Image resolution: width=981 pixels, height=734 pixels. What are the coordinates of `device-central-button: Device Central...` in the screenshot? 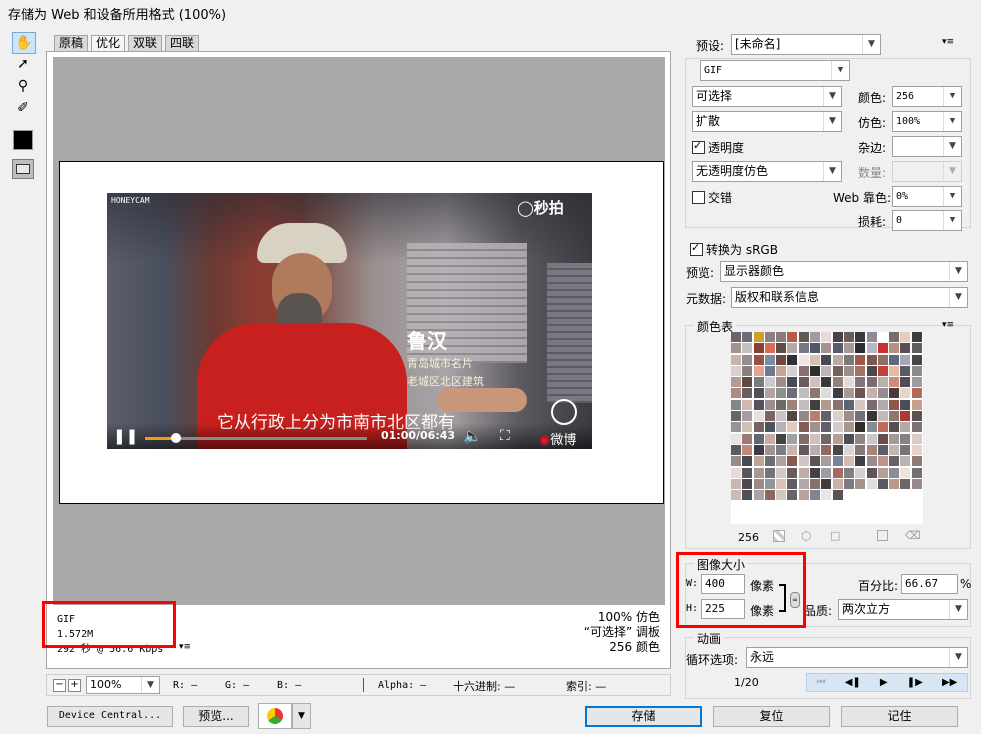 It's located at (110, 716).